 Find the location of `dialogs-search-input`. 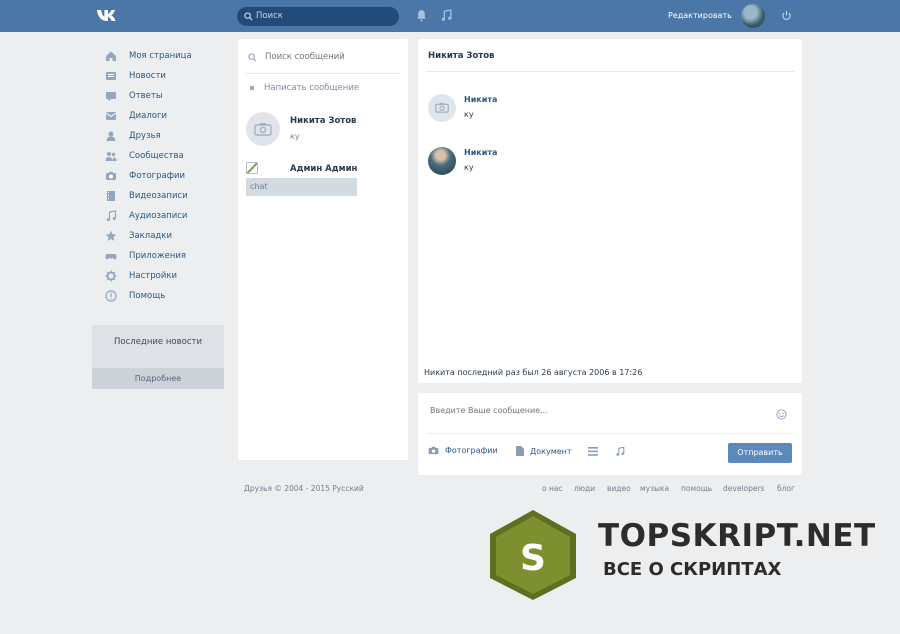

dialogs-search-input is located at coordinates (332, 57).